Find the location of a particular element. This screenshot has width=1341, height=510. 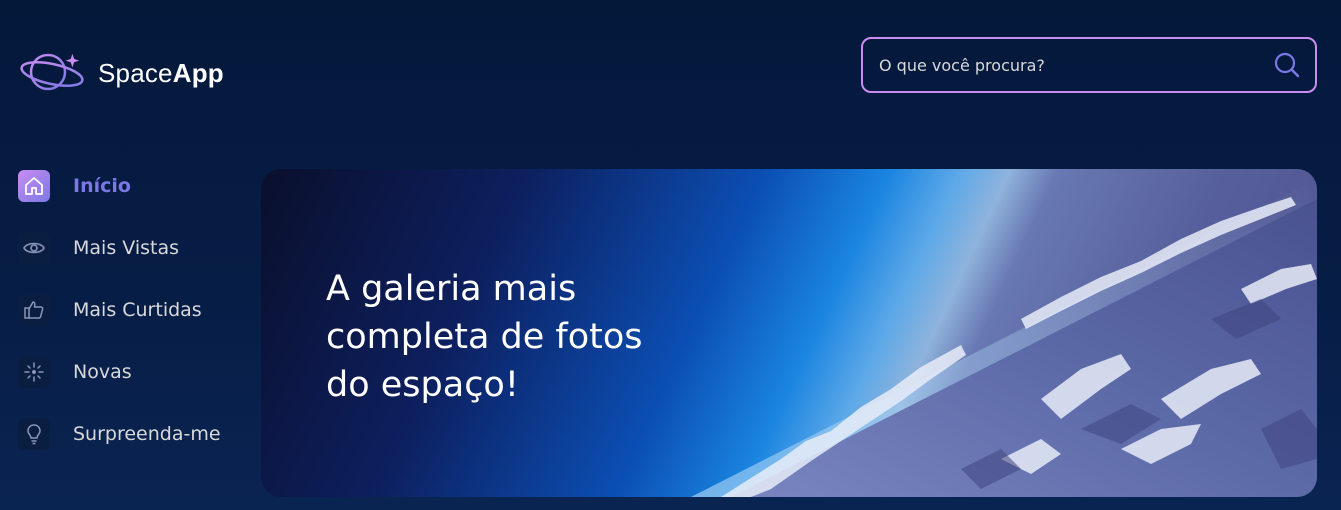

sidebar-item-label: Mais Vistas is located at coordinates (126, 248).